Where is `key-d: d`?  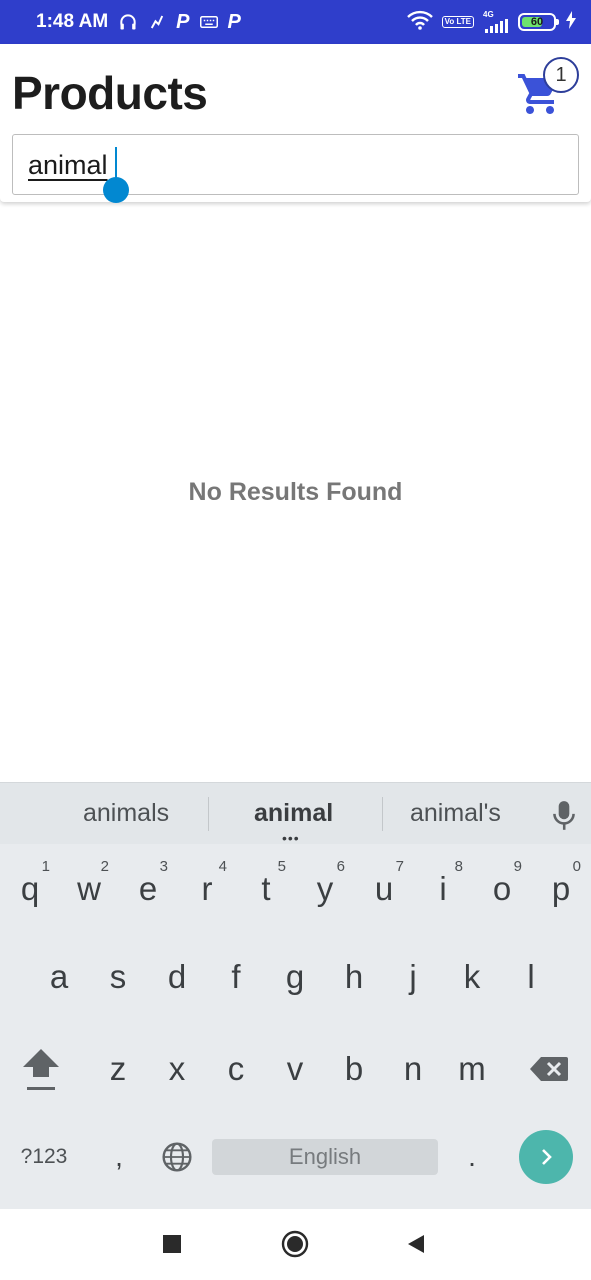 key-d: d is located at coordinates (177, 977).